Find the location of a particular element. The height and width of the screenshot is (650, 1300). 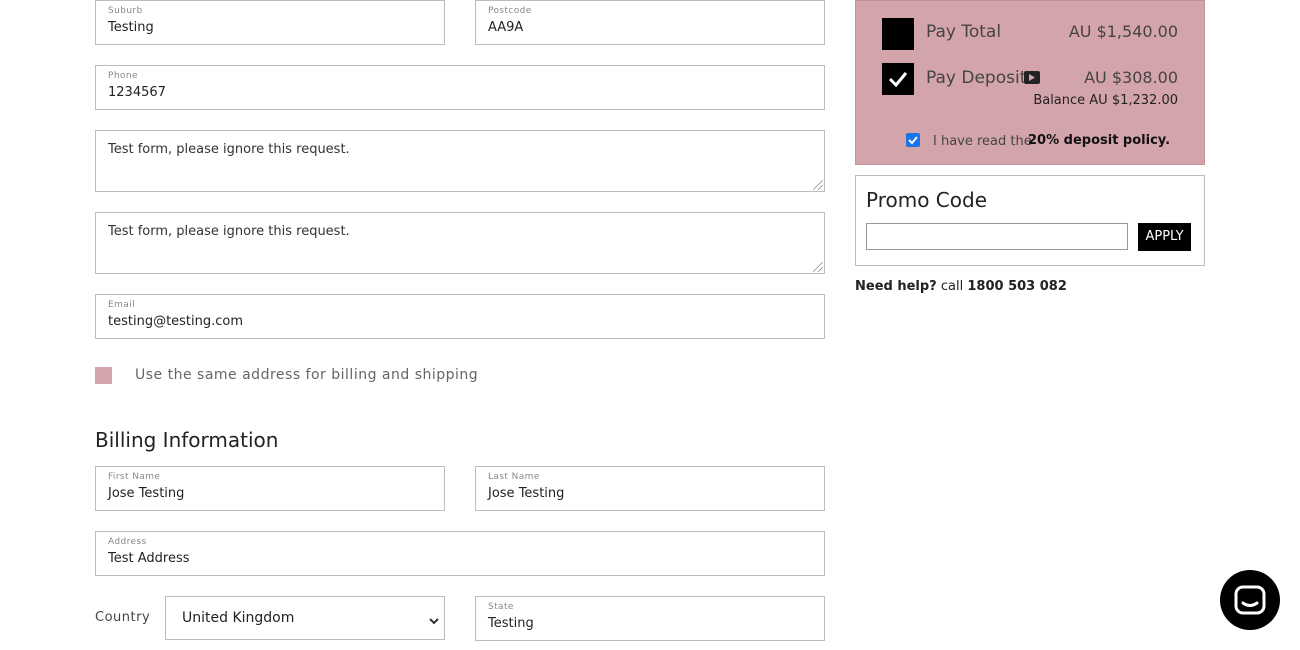

country-value: United Kingdom is located at coordinates (238, 618).